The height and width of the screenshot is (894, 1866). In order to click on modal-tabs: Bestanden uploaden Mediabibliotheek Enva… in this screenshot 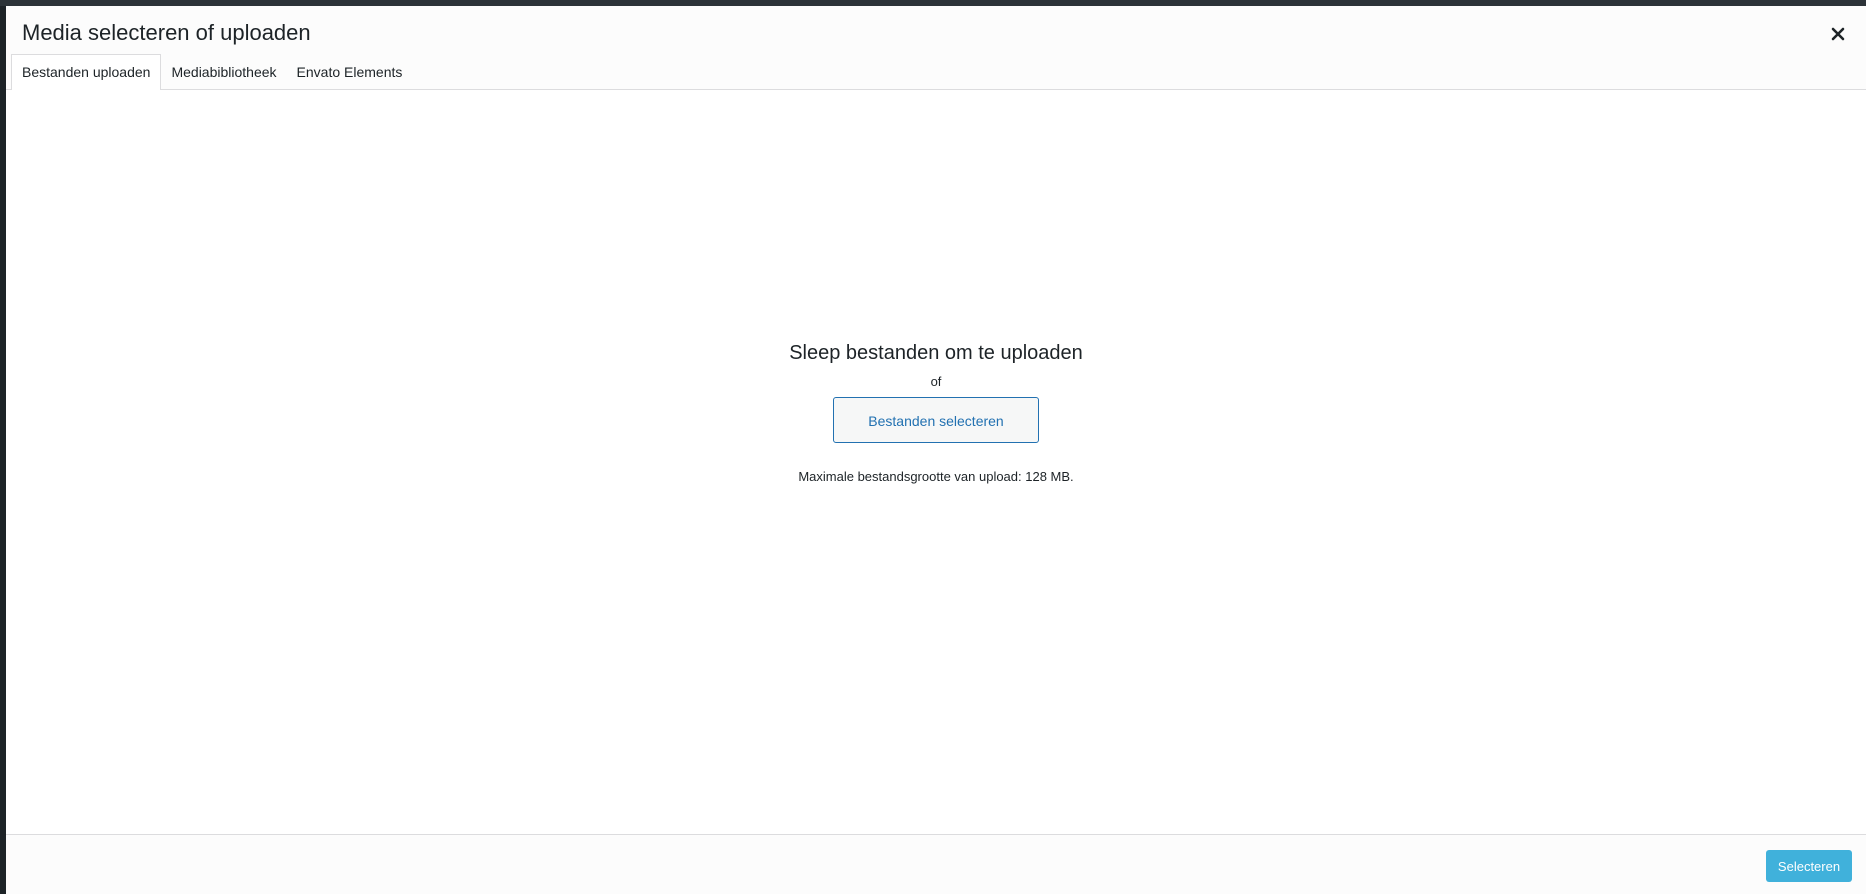, I will do `click(212, 72)`.